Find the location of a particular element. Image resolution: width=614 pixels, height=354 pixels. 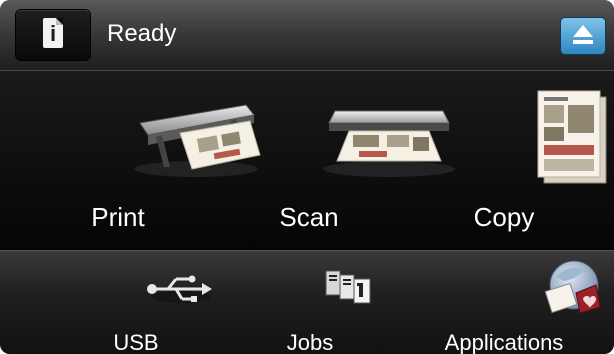

eject-icon is located at coordinates (583, 31).